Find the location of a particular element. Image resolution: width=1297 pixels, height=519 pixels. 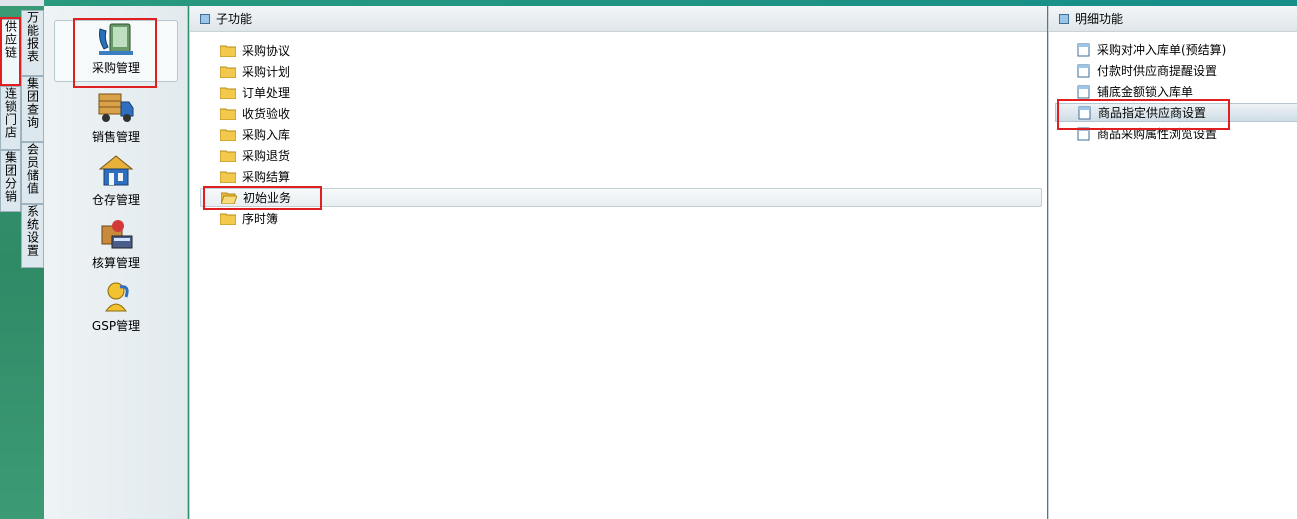

sub-item-order-processing: 订单处理 is located at coordinates (621, 92).